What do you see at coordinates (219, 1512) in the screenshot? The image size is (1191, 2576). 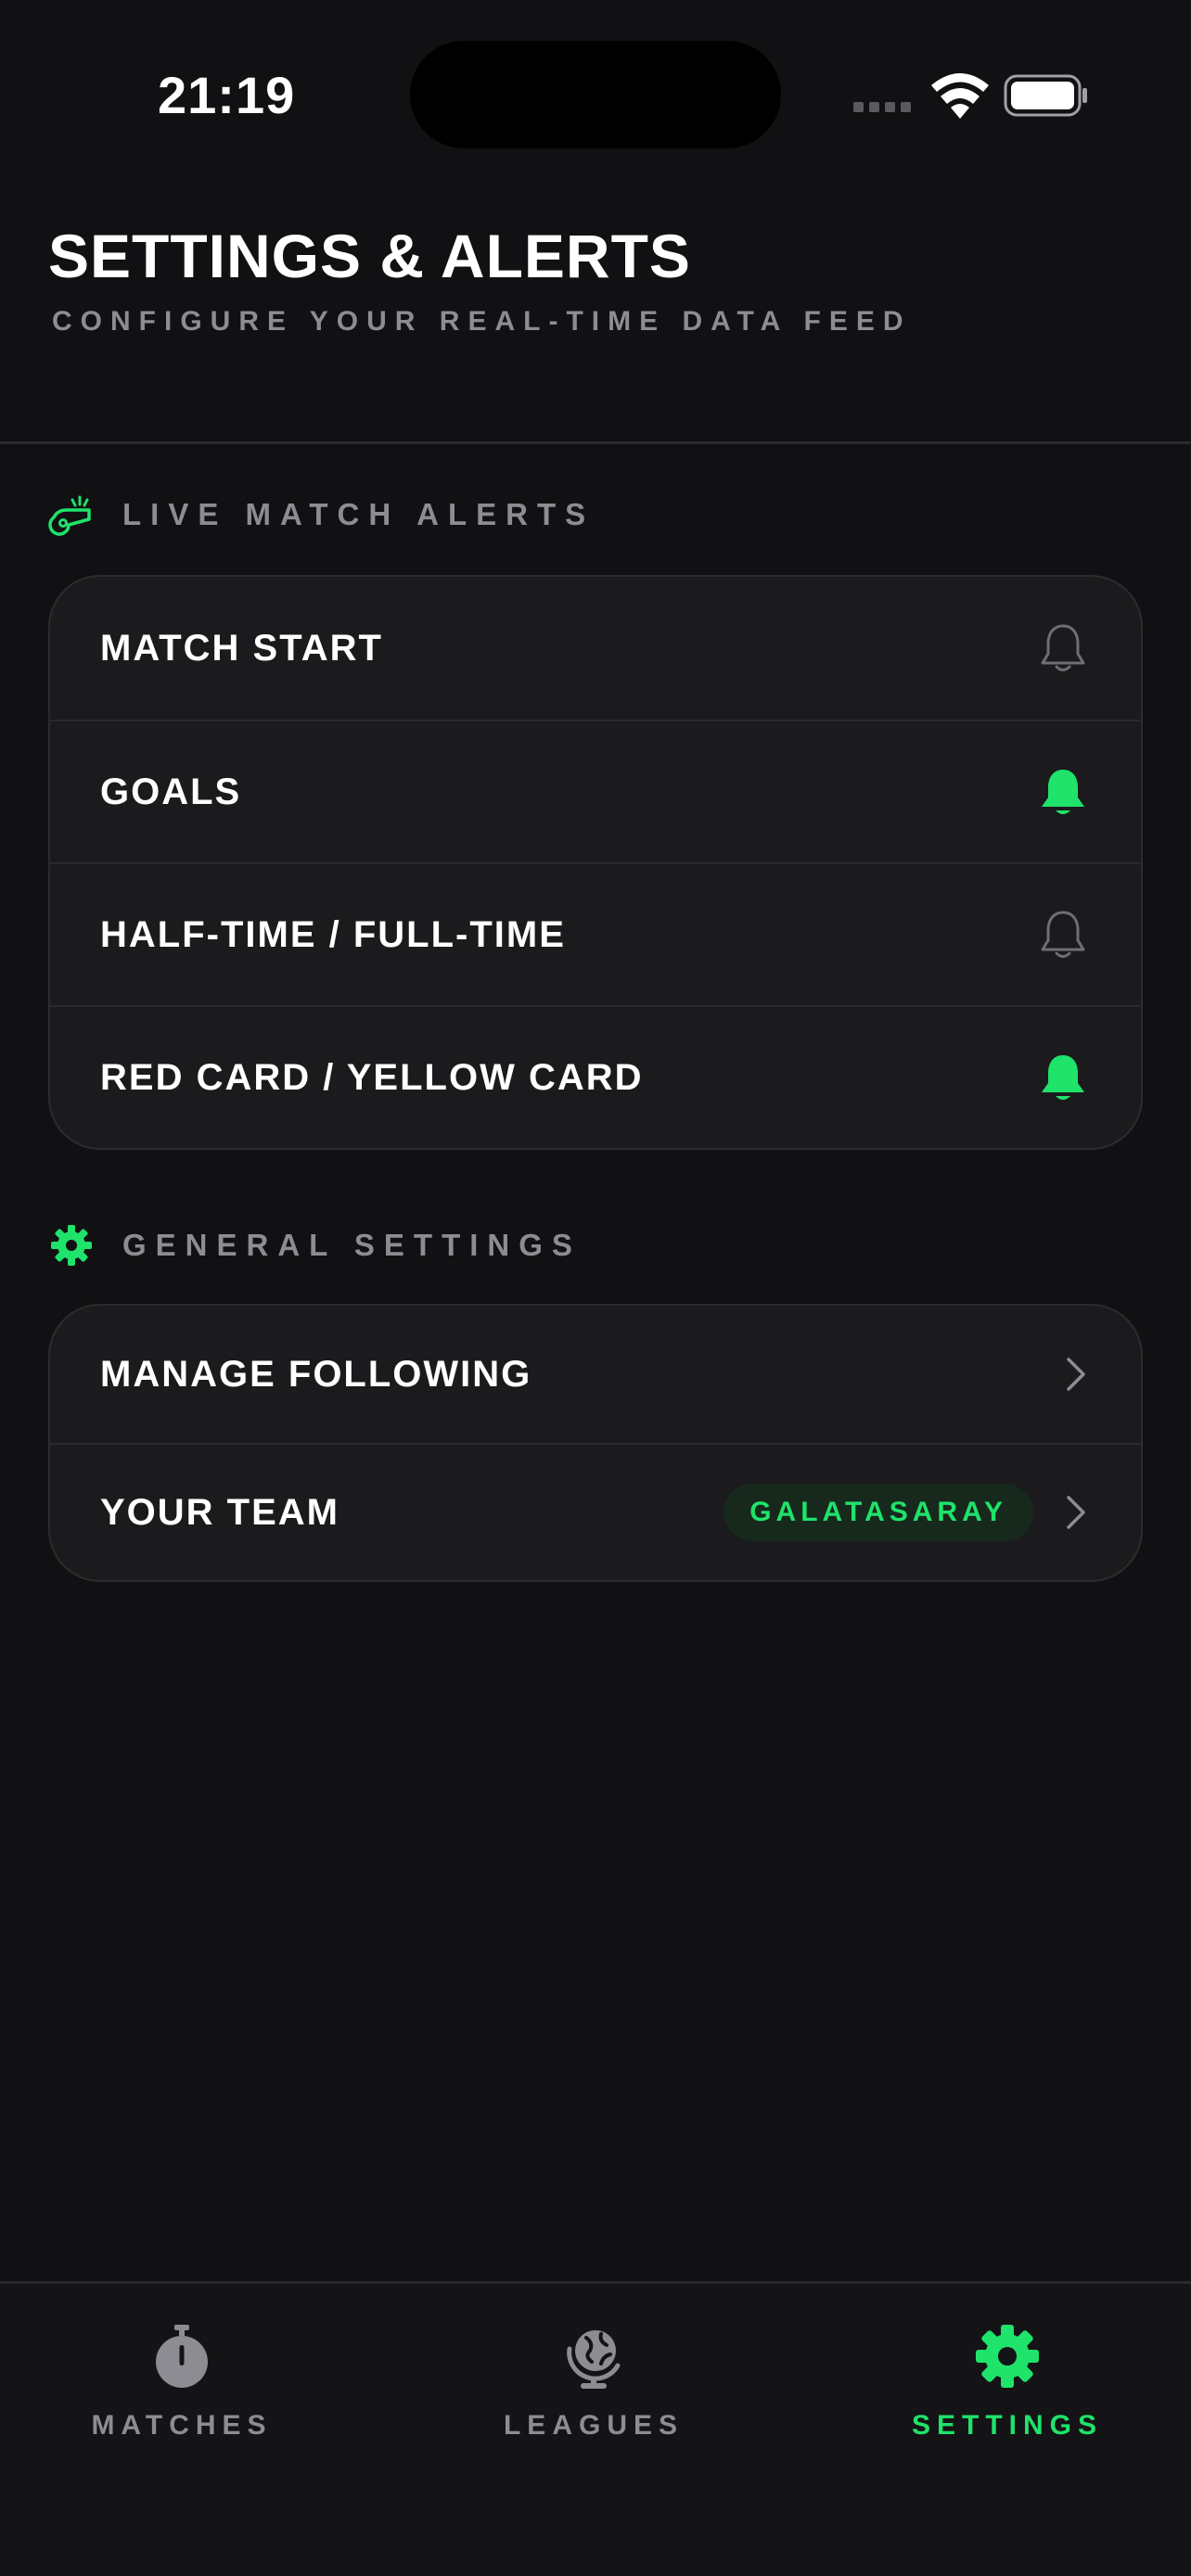 I see `settings-label: YOUR TEAM` at bounding box center [219, 1512].